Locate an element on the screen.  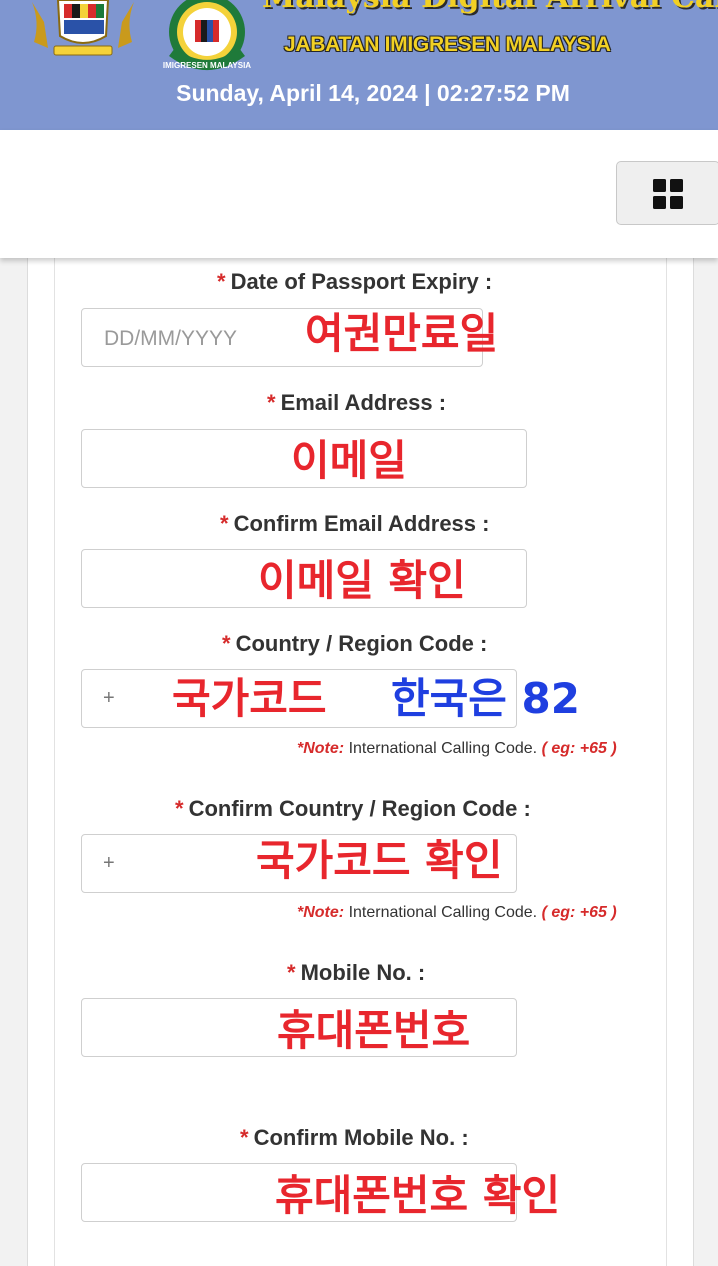
department-name: JABATAN IMIGRESEN MALAYSIA is located at coordinates (447, 44).